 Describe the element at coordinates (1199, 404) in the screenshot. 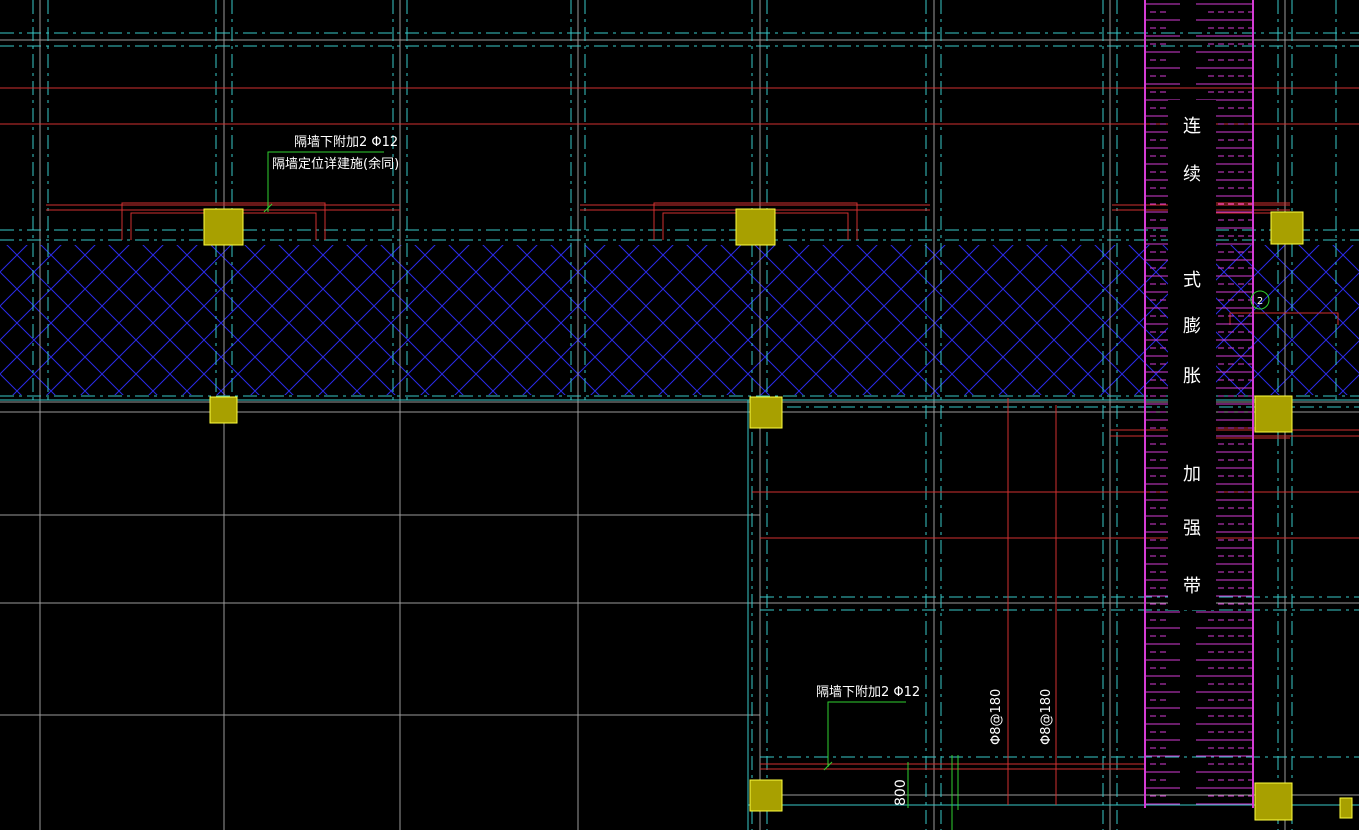

I see `expansion-band: 连 续 式 膨 胀 加 强 带` at that location.